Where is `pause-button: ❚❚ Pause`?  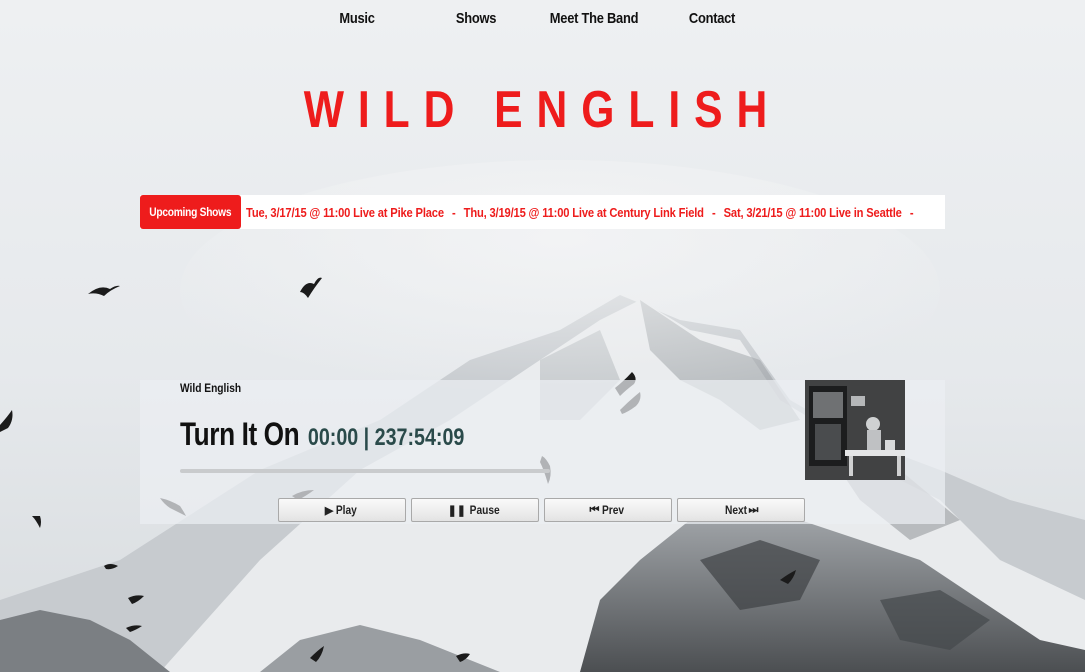
pause-button: ❚❚ Pause is located at coordinates (475, 510).